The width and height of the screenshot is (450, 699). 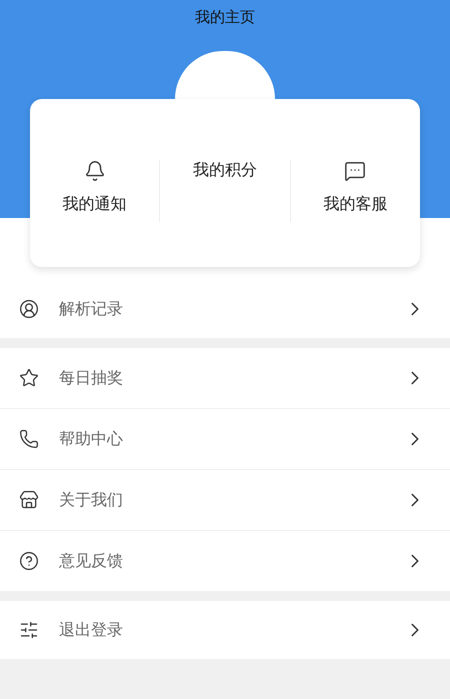 What do you see at coordinates (225, 438) in the screenshot?
I see `menu-item: 帮助中心` at bounding box center [225, 438].